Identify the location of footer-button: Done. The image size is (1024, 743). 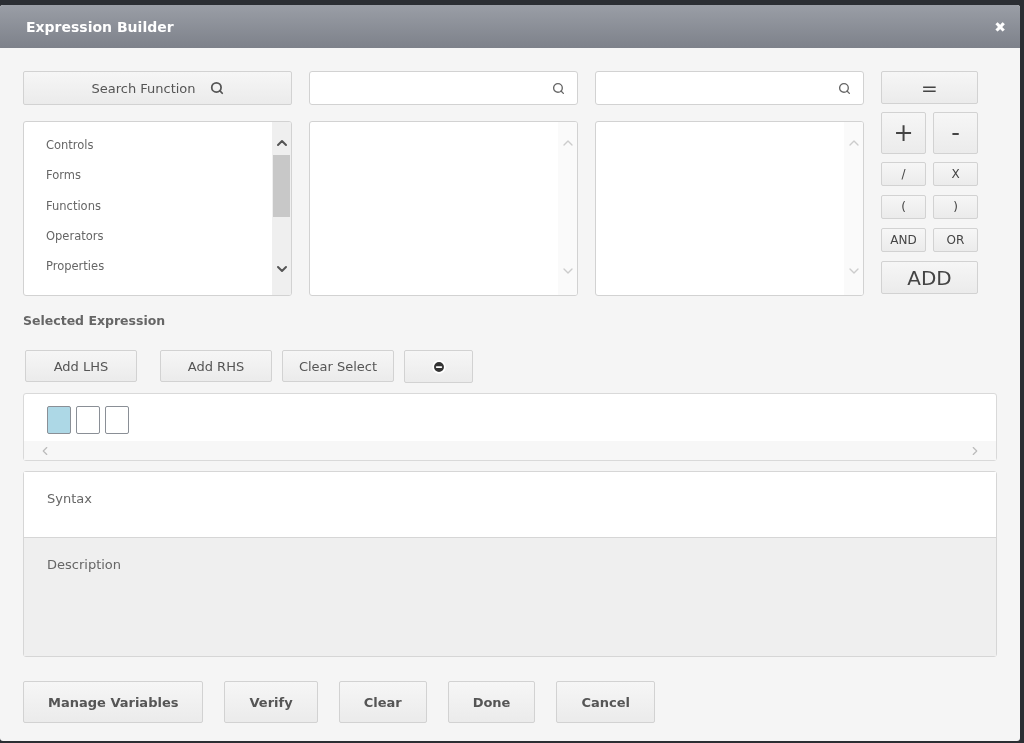
(491, 702).